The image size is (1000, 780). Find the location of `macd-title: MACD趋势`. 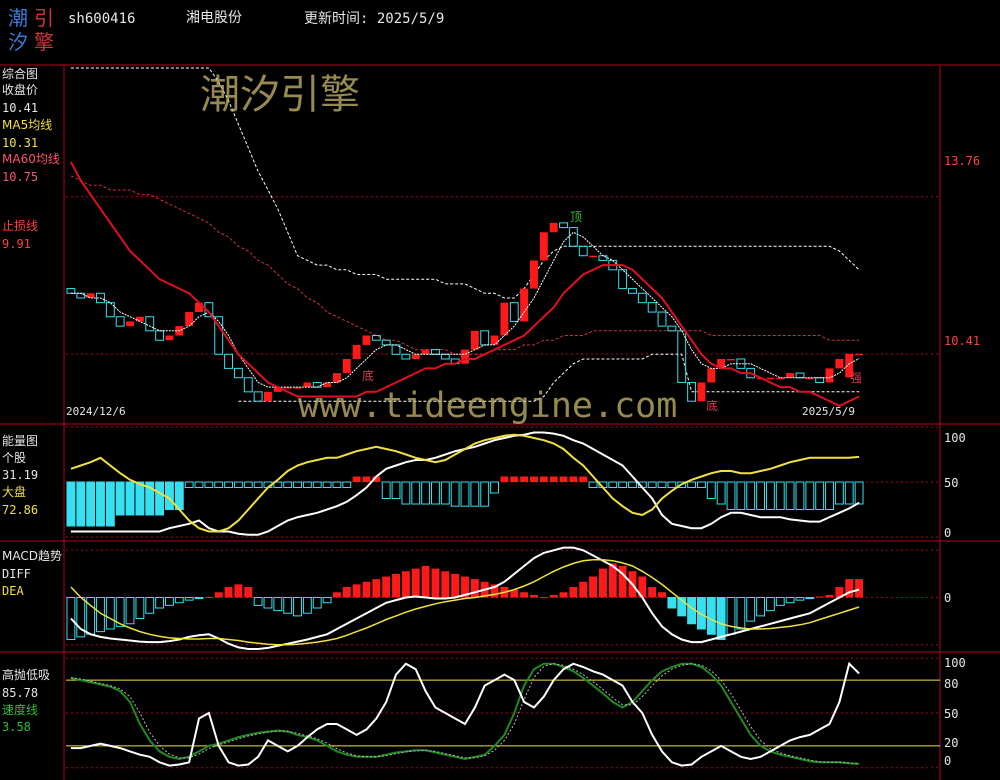

macd-title: MACD趋势 is located at coordinates (32, 556).